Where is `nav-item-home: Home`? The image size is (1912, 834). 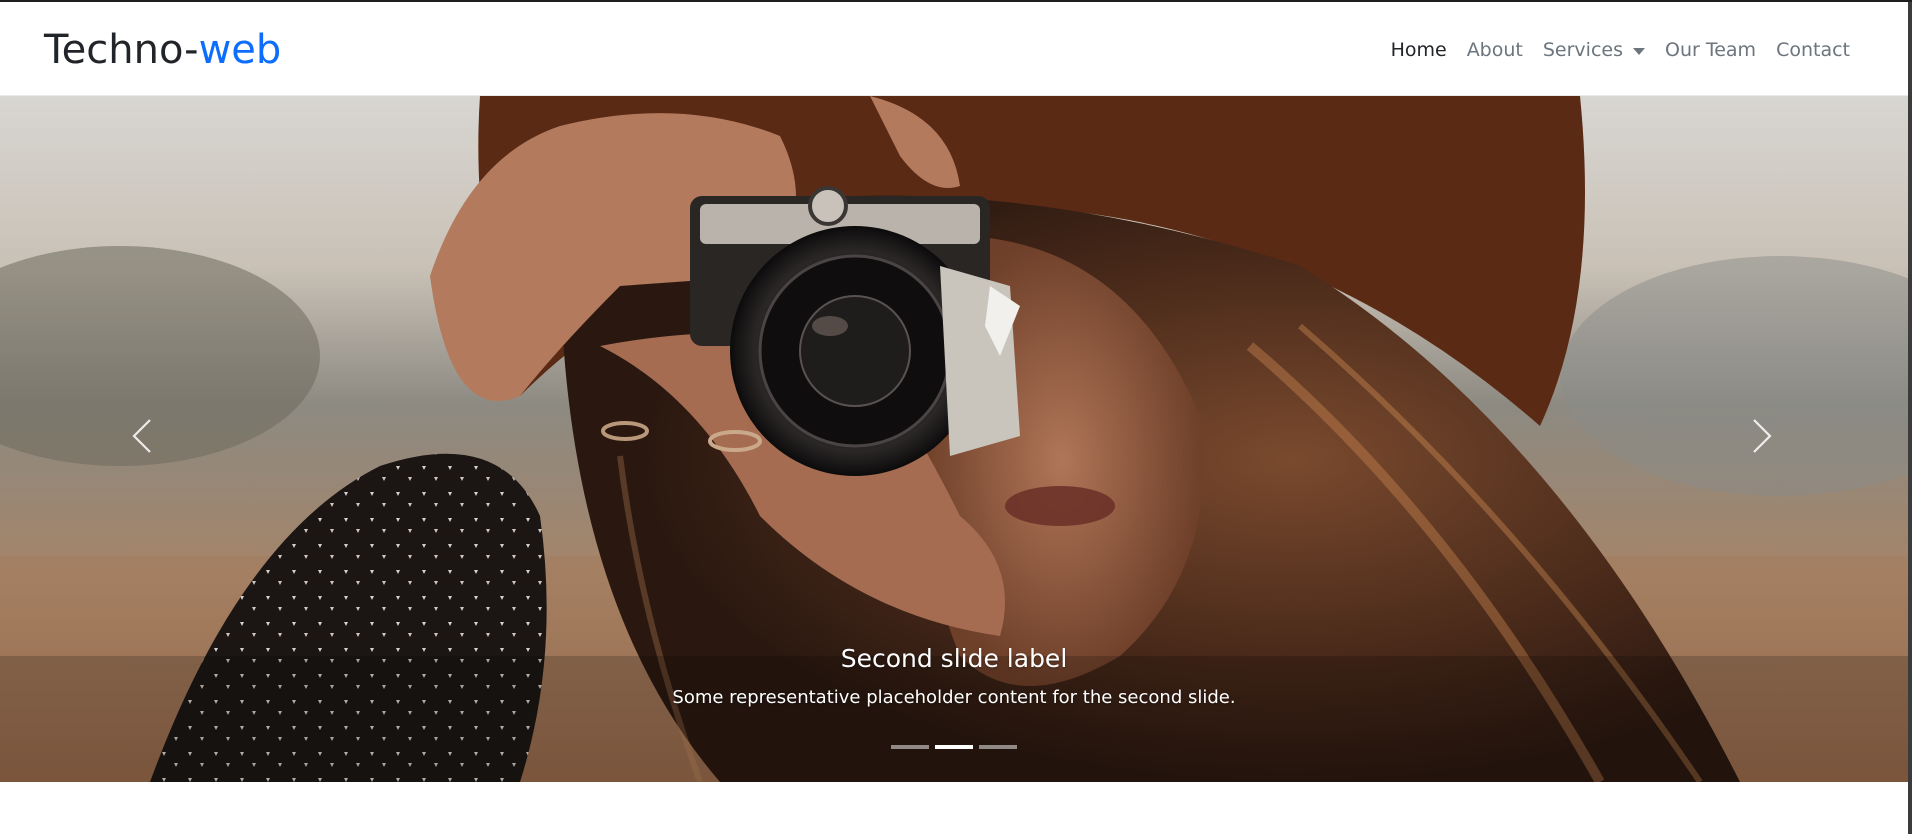 nav-item-home: Home is located at coordinates (1419, 50).